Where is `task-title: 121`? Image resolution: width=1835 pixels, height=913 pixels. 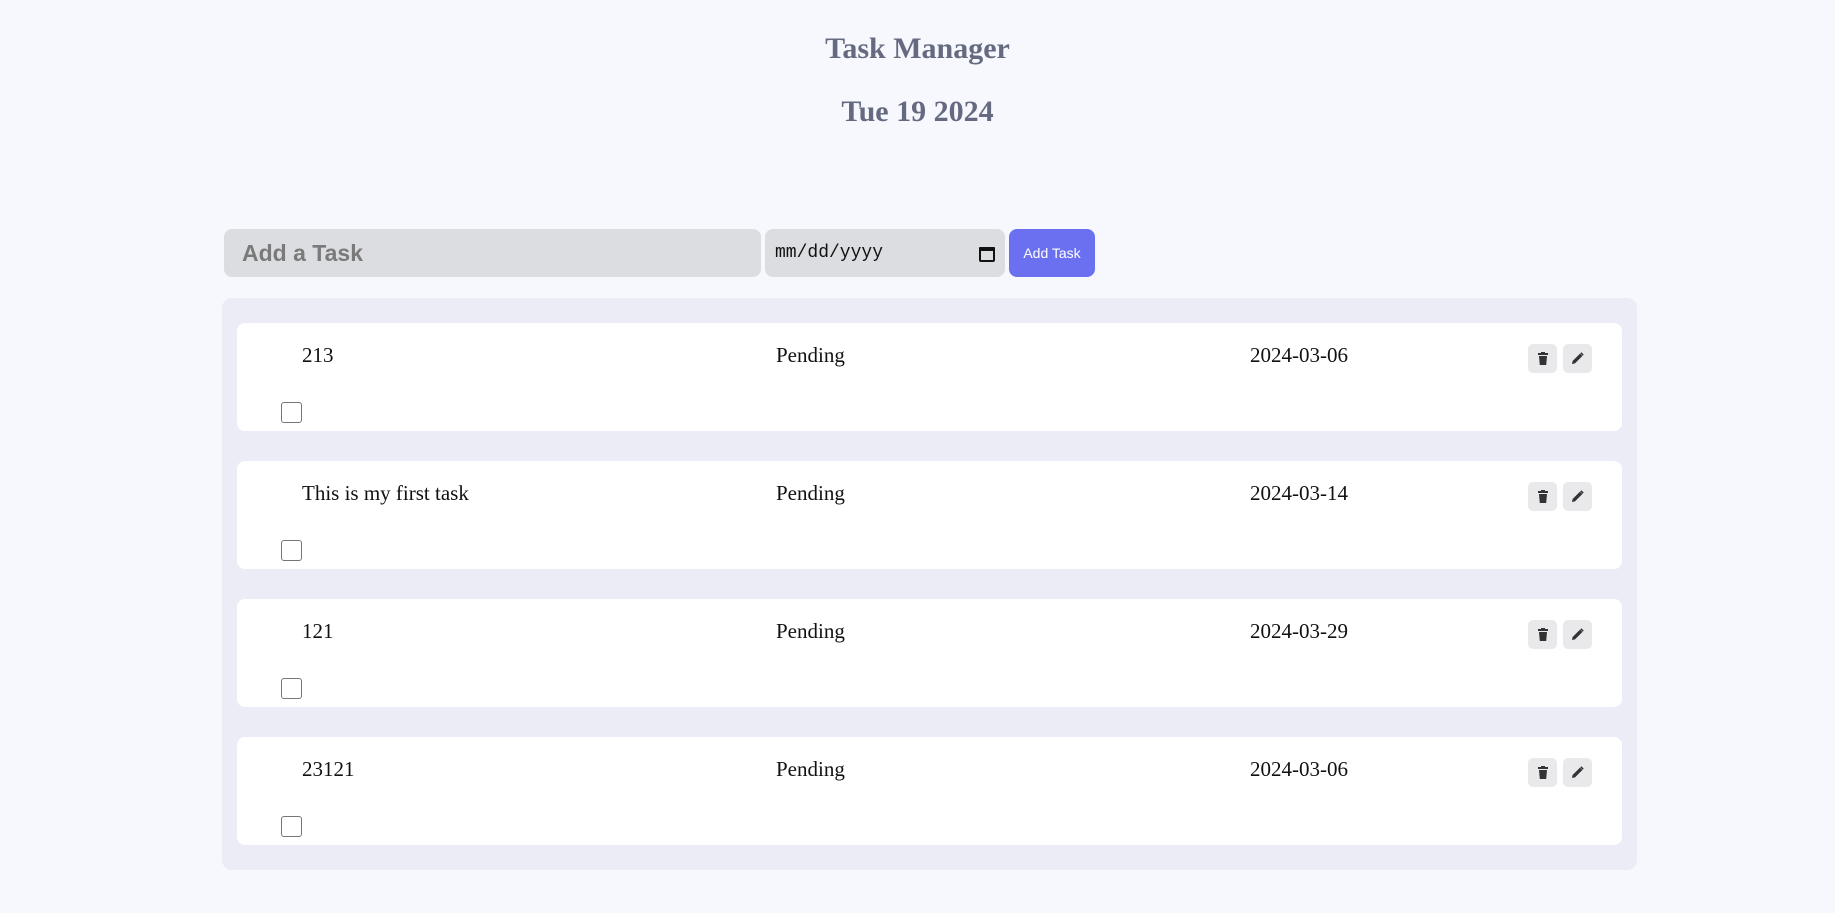 task-title: 121 is located at coordinates (318, 631).